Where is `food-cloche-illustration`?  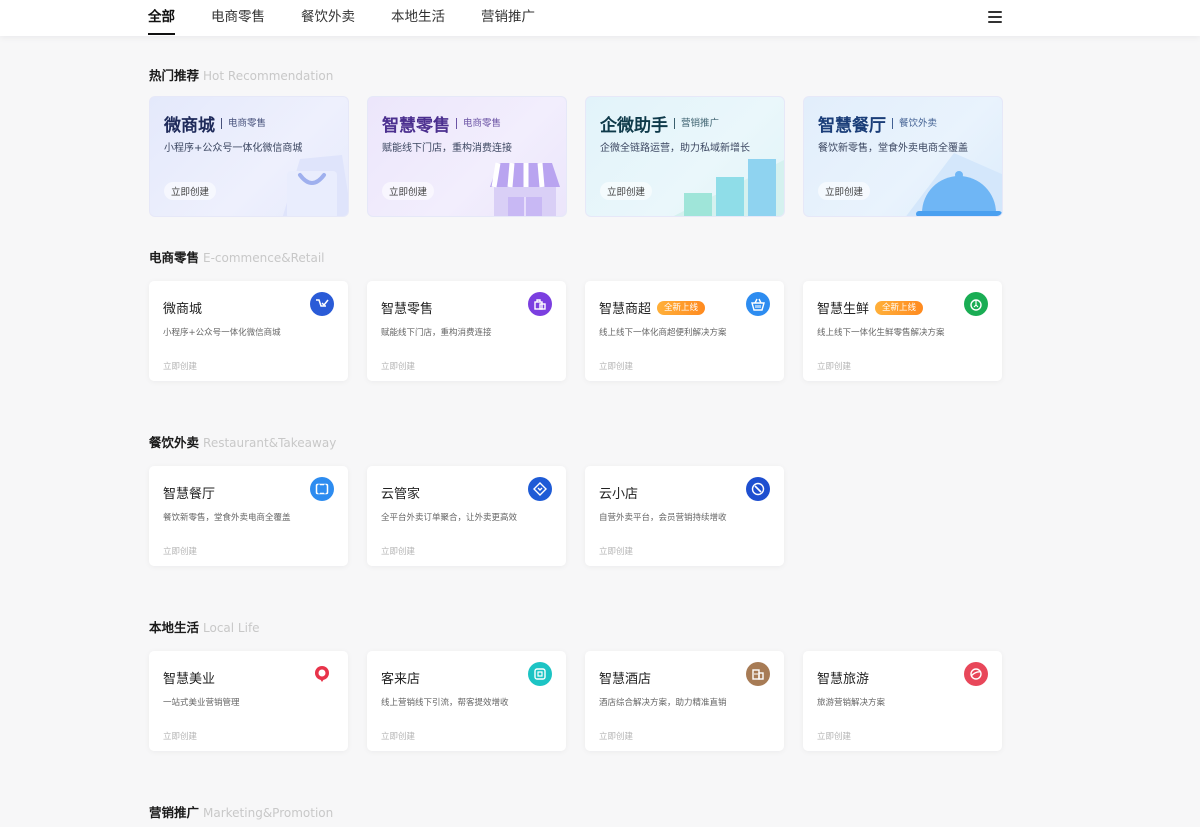
food-cloche-illustration is located at coordinates (954, 184).